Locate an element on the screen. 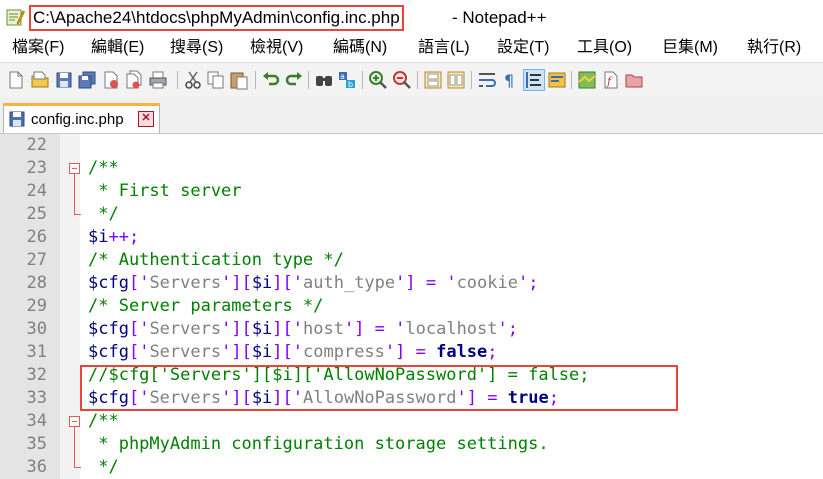 The image size is (823, 479). code-line: 36 */ is located at coordinates (411, 467).